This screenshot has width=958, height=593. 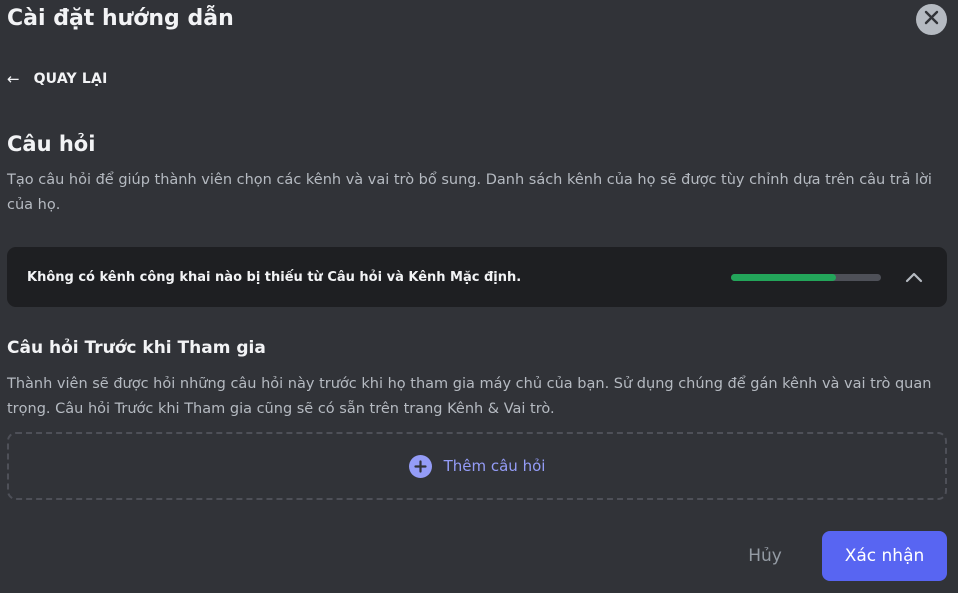 What do you see at coordinates (884, 556) in the screenshot?
I see `confirm-button: Xác nhận` at bounding box center [884, 556].